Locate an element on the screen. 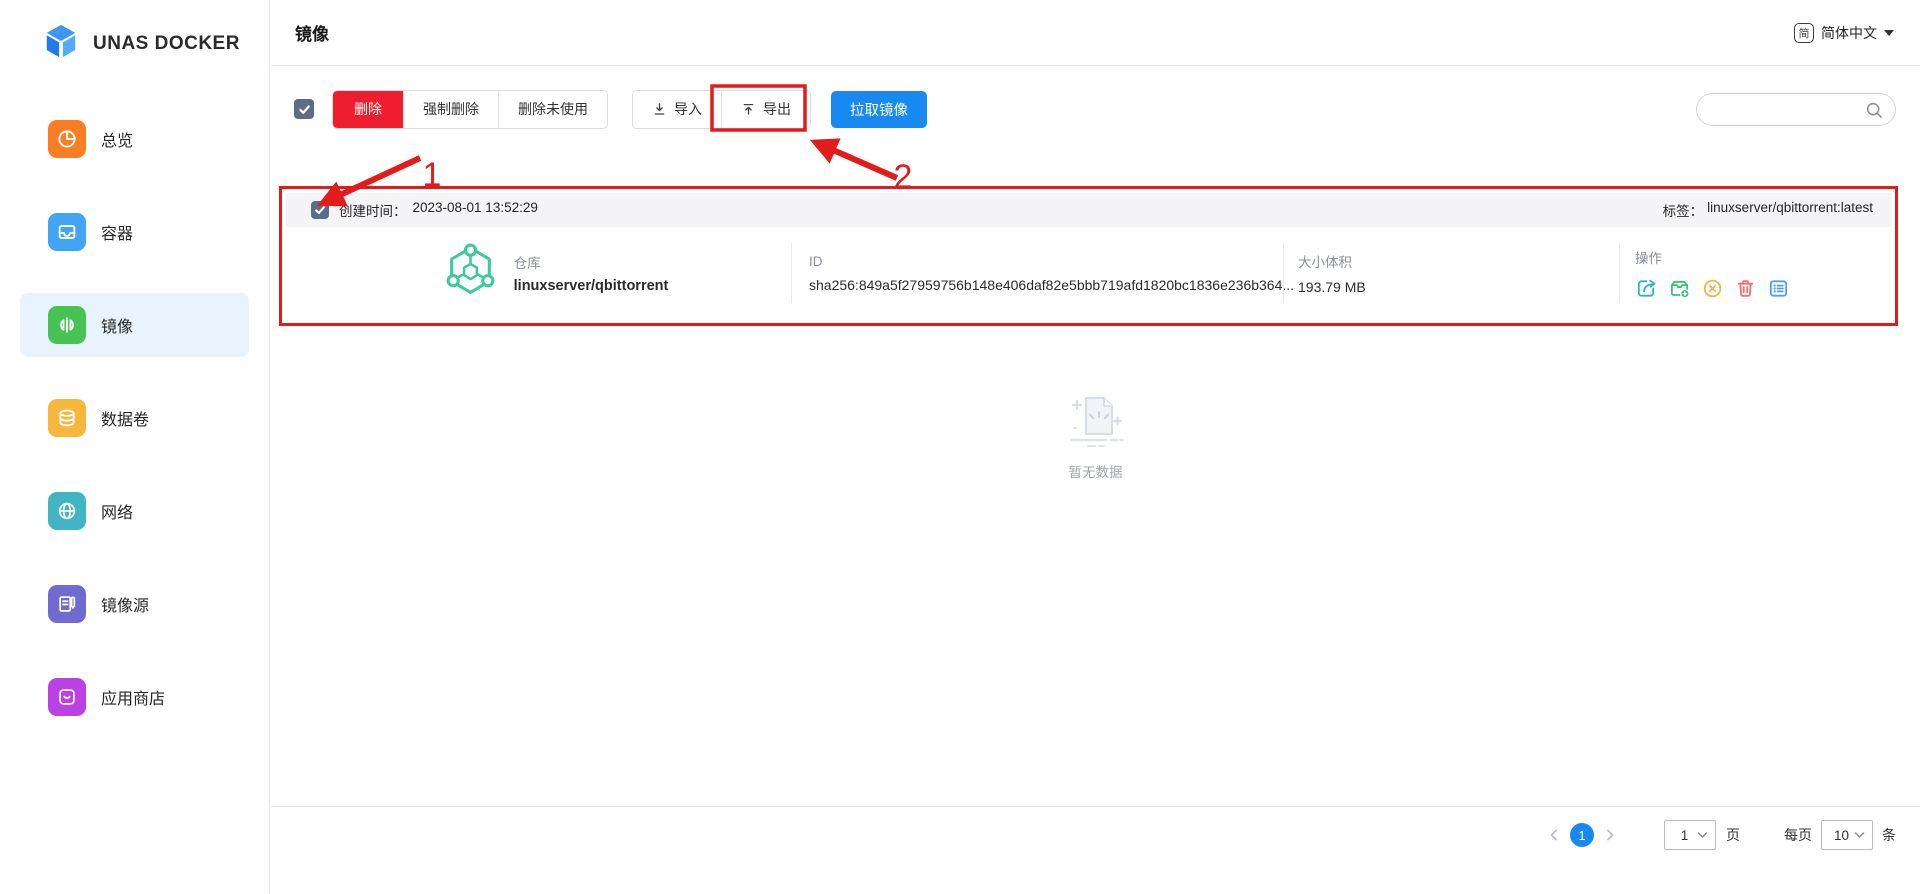 The height and width of the screenshot is (894, 1920). unas-docker-logo-icon is located at coordinates (61, 43).